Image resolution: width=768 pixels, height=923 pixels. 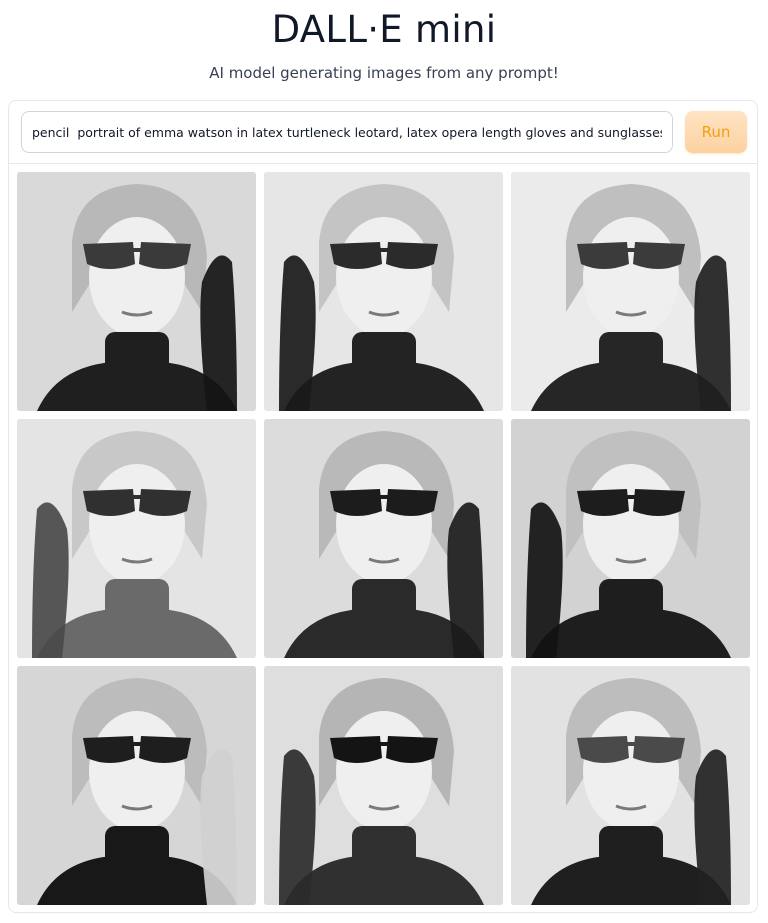 I want to click on prompt-row: Run, so click(x=383, y=132).